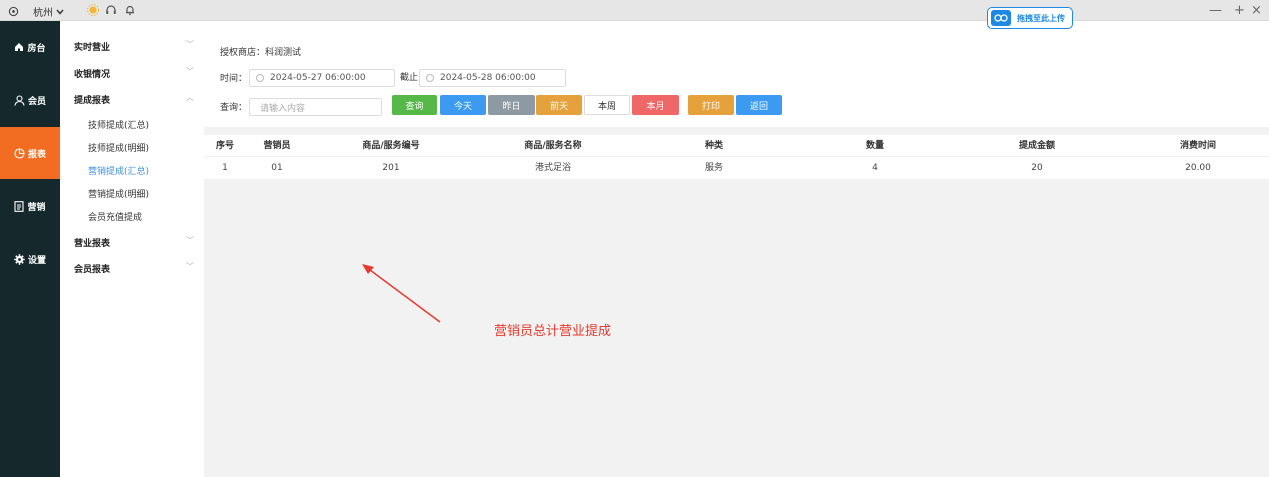 This screenshot has width=1269, height=477. Describe the element at coordinates (19, 100) in the screenshot. I see `user-icon` at that location.